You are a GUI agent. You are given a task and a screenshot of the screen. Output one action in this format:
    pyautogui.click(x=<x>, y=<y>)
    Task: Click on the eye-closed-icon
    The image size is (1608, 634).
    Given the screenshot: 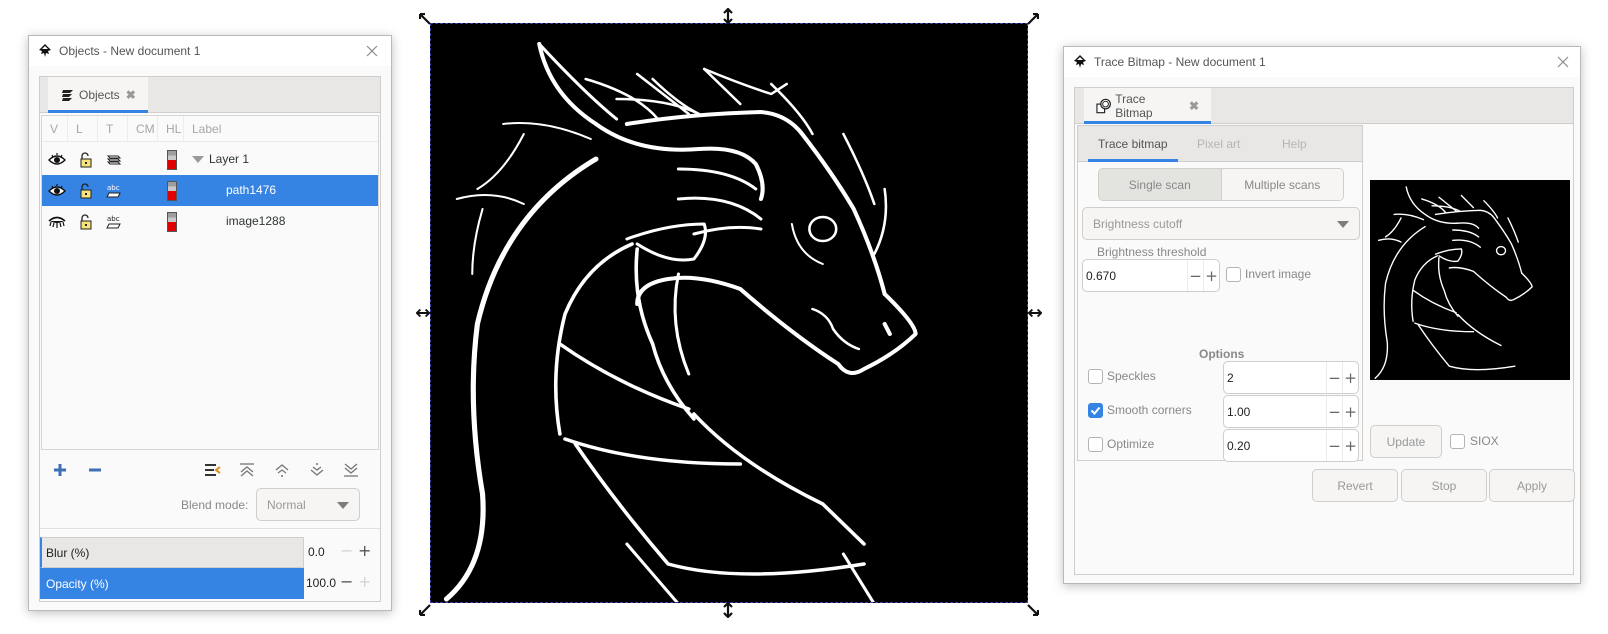 What is the action you would take?
    pyautogui.click(x=57, y=221)
    